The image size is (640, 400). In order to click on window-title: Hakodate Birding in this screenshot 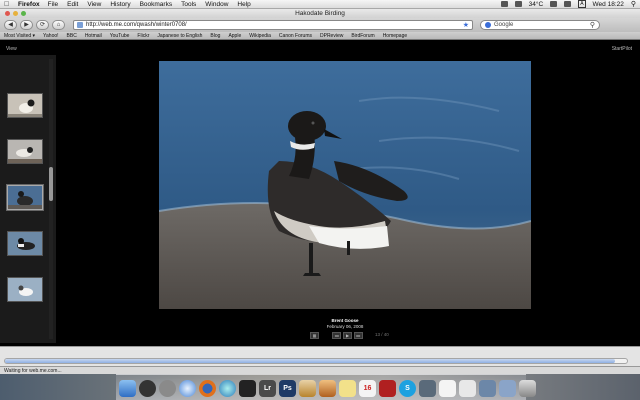, I will do `click(320, 13)`.